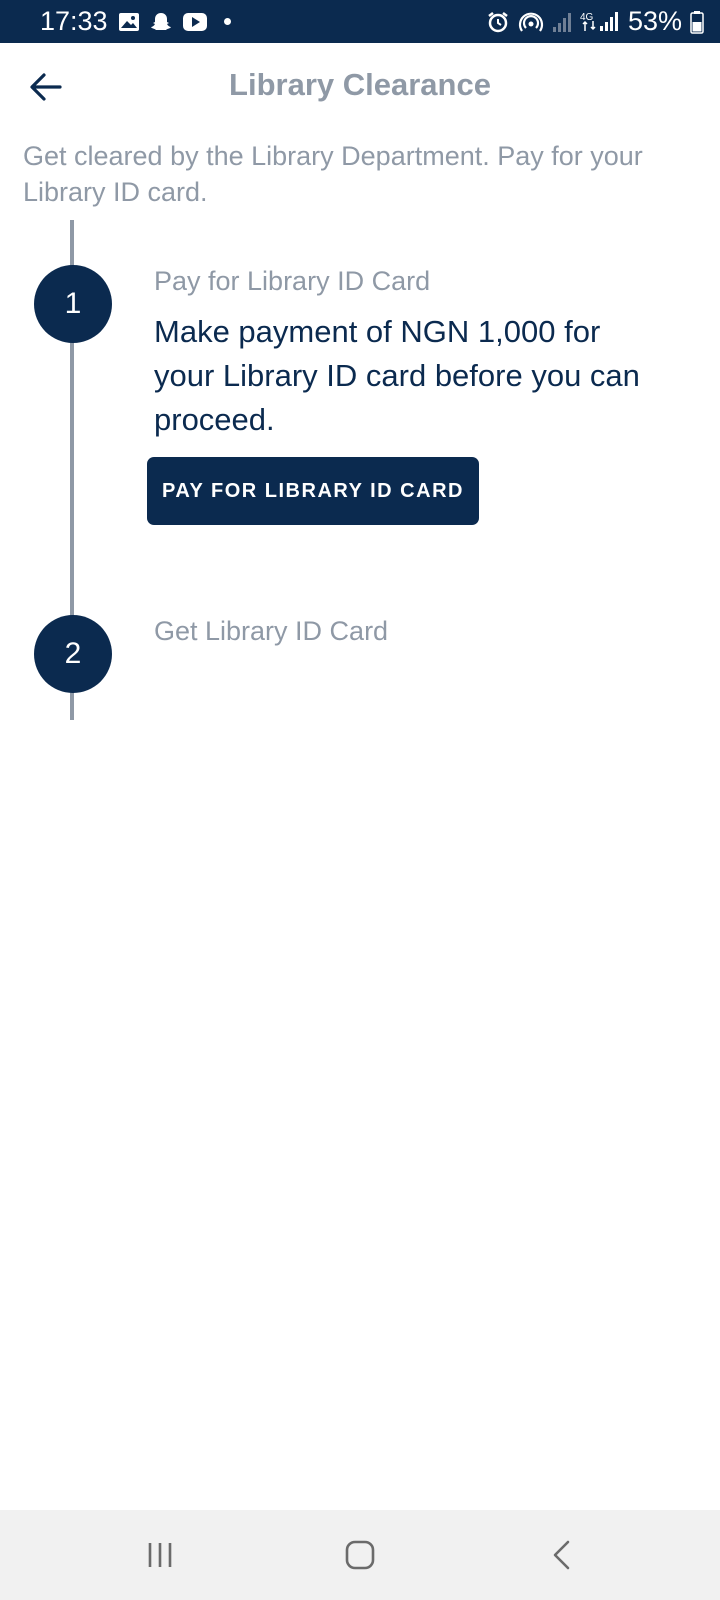  I want to click on home-button, so click(360, 1555).